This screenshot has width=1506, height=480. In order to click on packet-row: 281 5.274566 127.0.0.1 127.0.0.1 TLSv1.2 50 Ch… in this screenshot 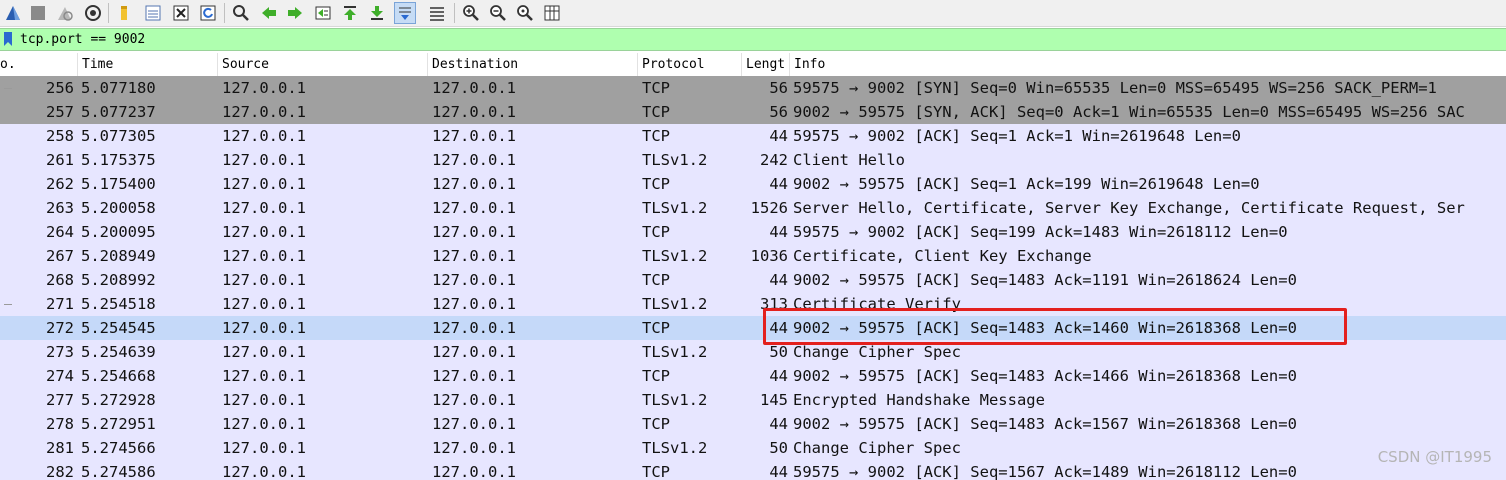, I will do `click(753, 448)`.